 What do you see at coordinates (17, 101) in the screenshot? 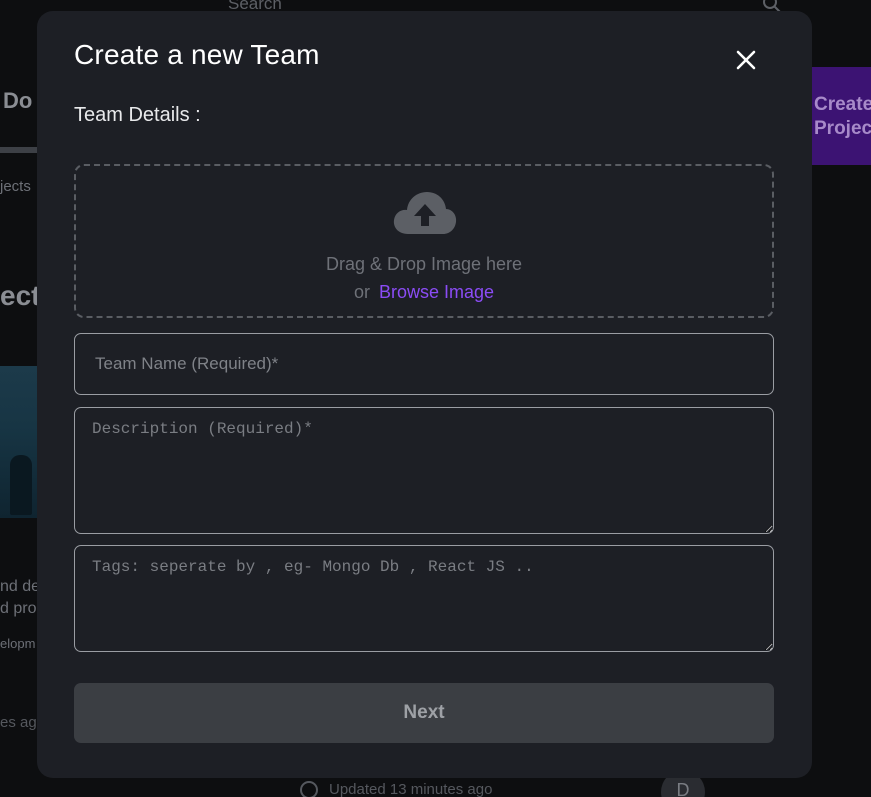
I see `background-nav-tab: Do` at bounding box center [17, 101].